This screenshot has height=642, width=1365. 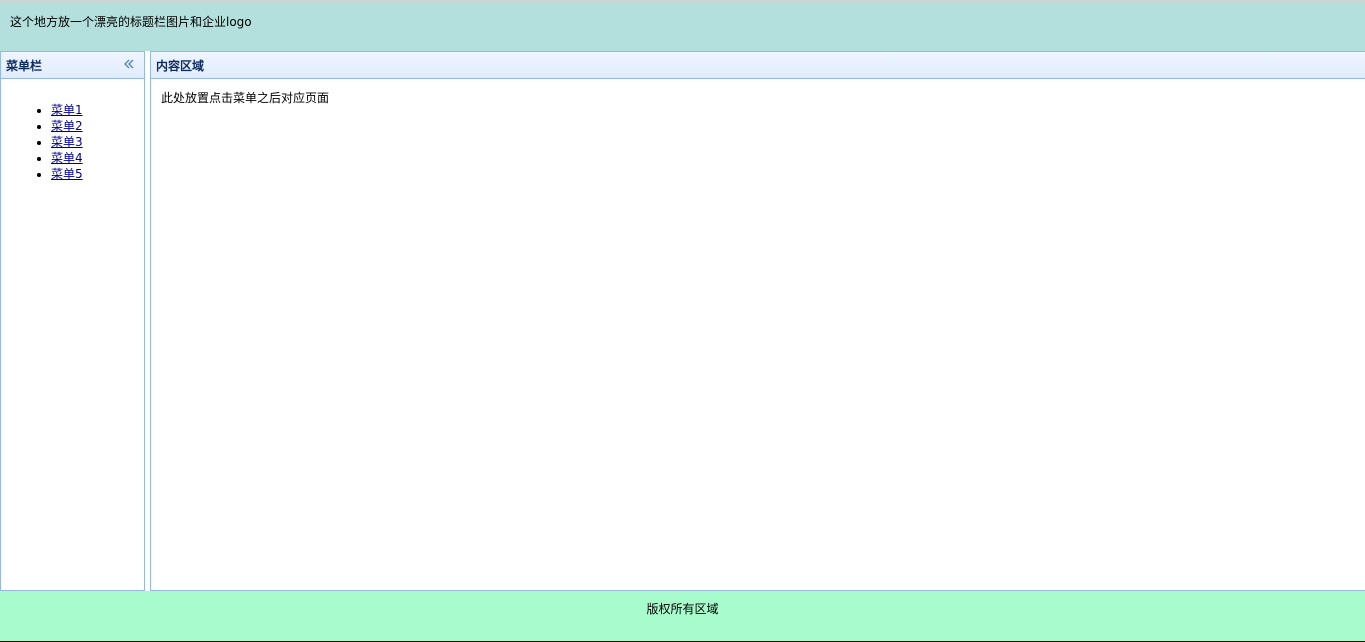 What do you see at coordinates (131, 22) in the screenshot?
I see `header-text: 这个地方放一个漂亮的标题栏图片和企业logo` at bounding box center [131, 22].